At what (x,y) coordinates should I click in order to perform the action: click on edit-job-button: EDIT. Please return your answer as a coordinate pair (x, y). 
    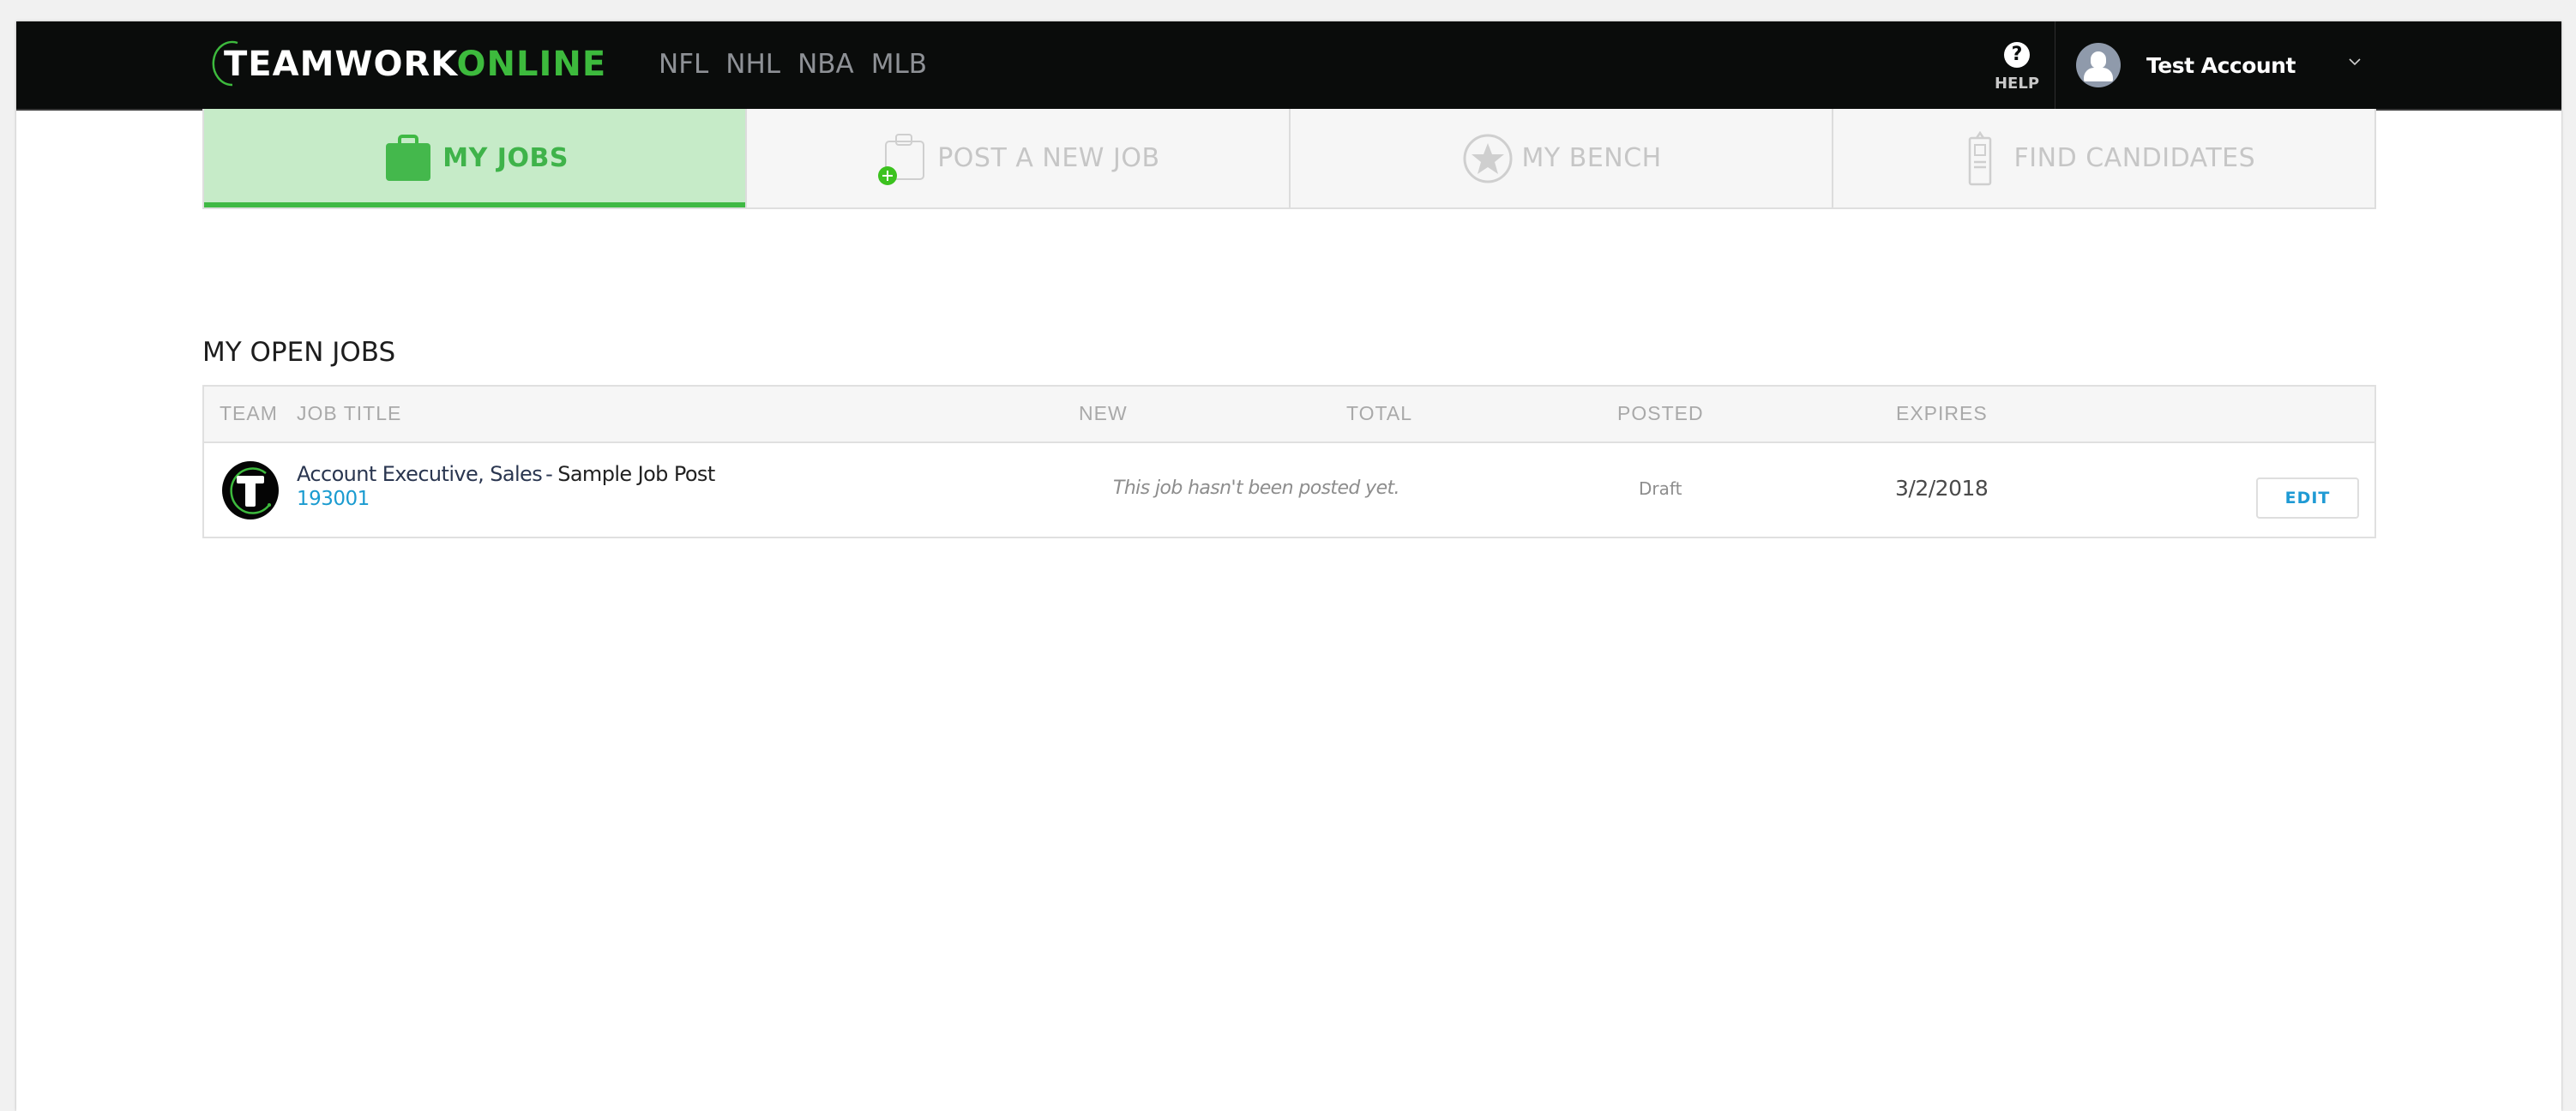
    Looking at the image, I should click on (2307, 498).